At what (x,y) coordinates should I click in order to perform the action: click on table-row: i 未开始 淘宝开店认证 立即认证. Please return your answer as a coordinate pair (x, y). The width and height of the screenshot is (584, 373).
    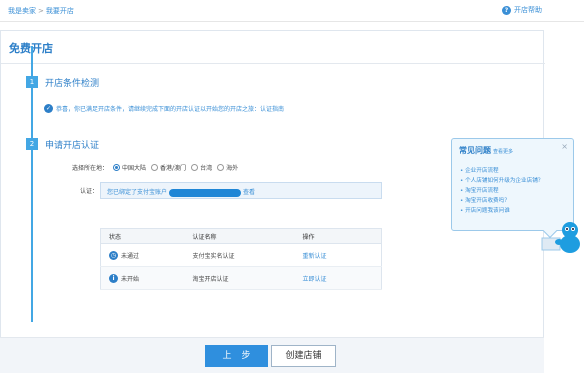
    Looking at the image, I should click on (241, 278).